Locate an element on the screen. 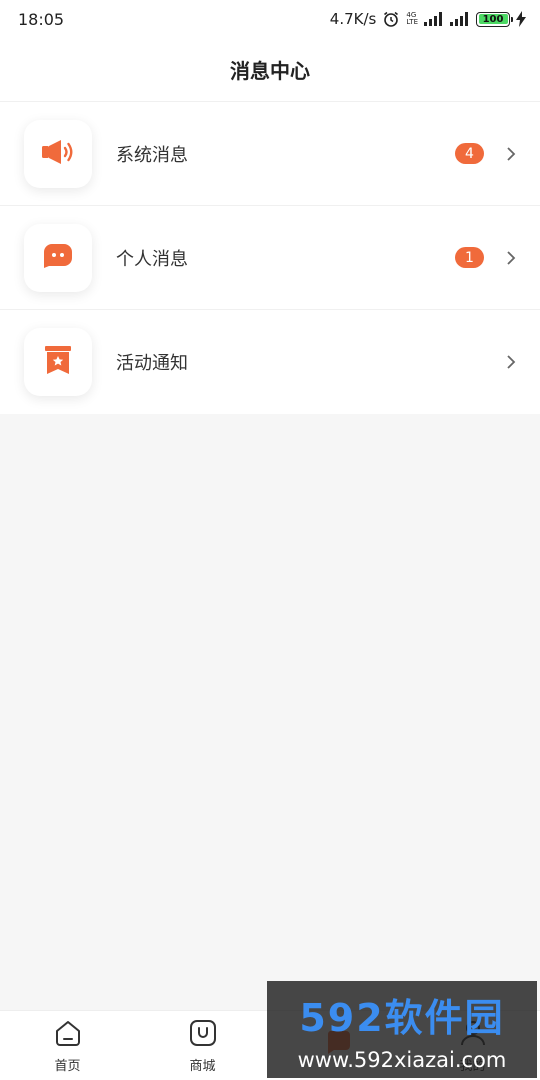 The image size is (540, 1080). page-title: 消息中心 is located at coordinates (270, 71).